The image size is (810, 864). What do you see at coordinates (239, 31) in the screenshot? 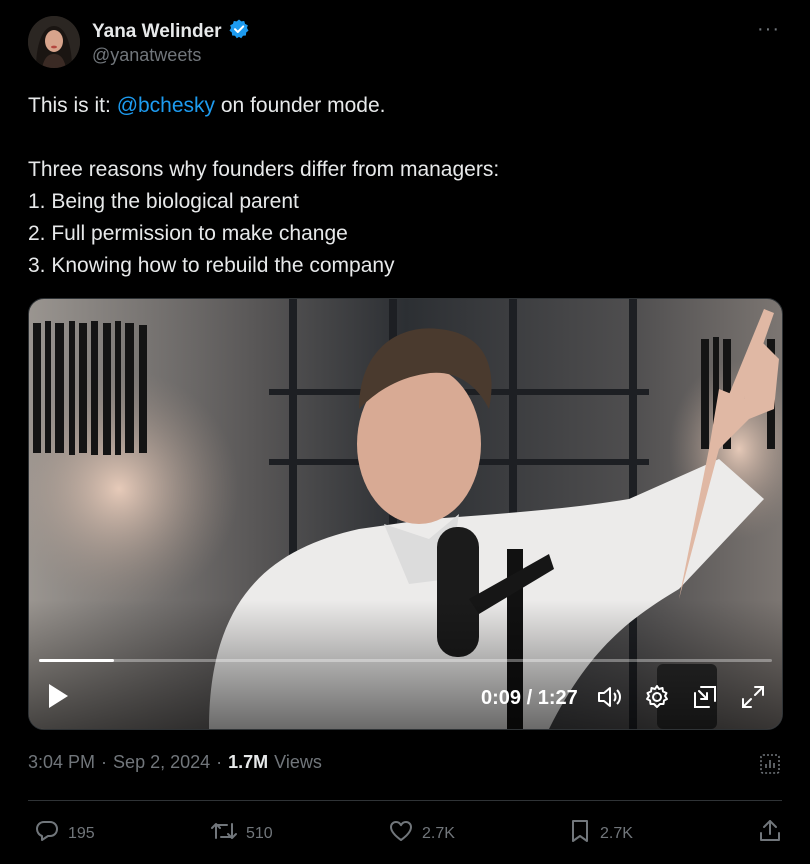
I see `verified-badge-icon` at bounding box center [239, 31].